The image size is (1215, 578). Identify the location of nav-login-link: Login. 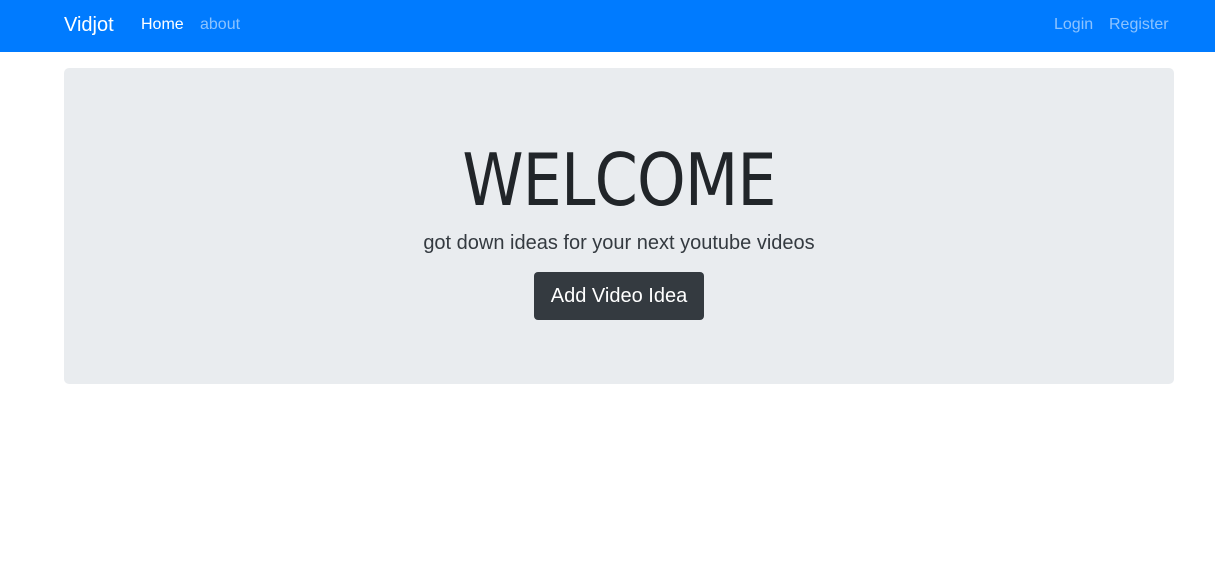
(1073, 25).